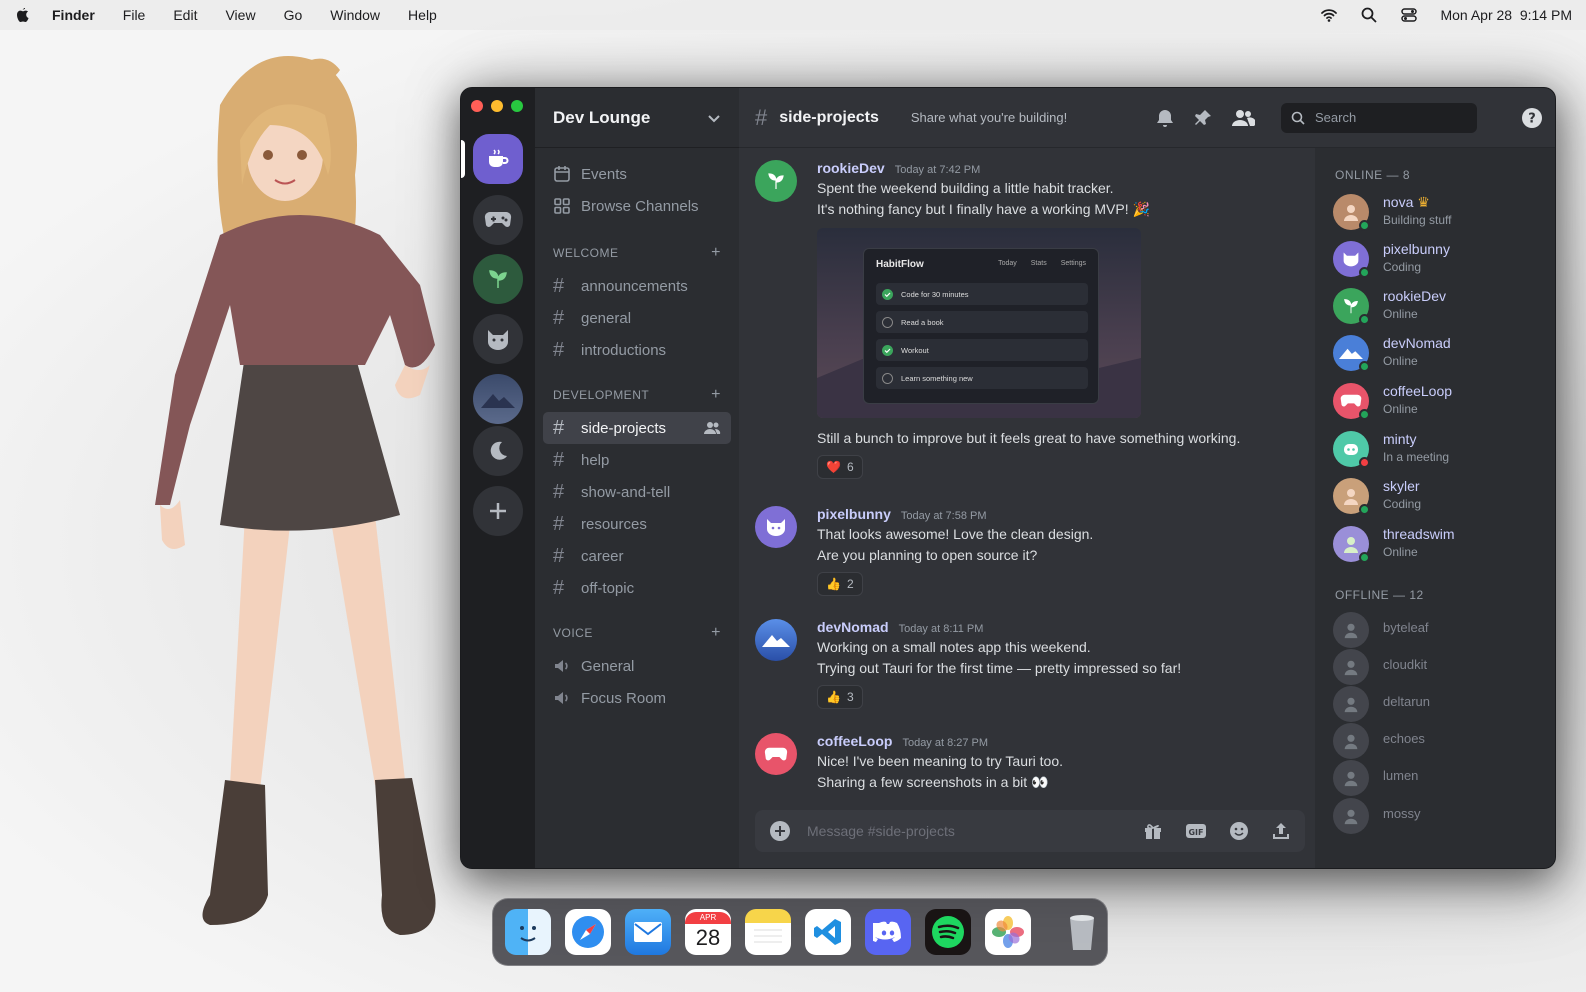 The width and height of the screenshot is (1586, 992). Describe the element at coordinates (1196, 831) in the screenshot. I see `gif-icon: GIF` at that location.